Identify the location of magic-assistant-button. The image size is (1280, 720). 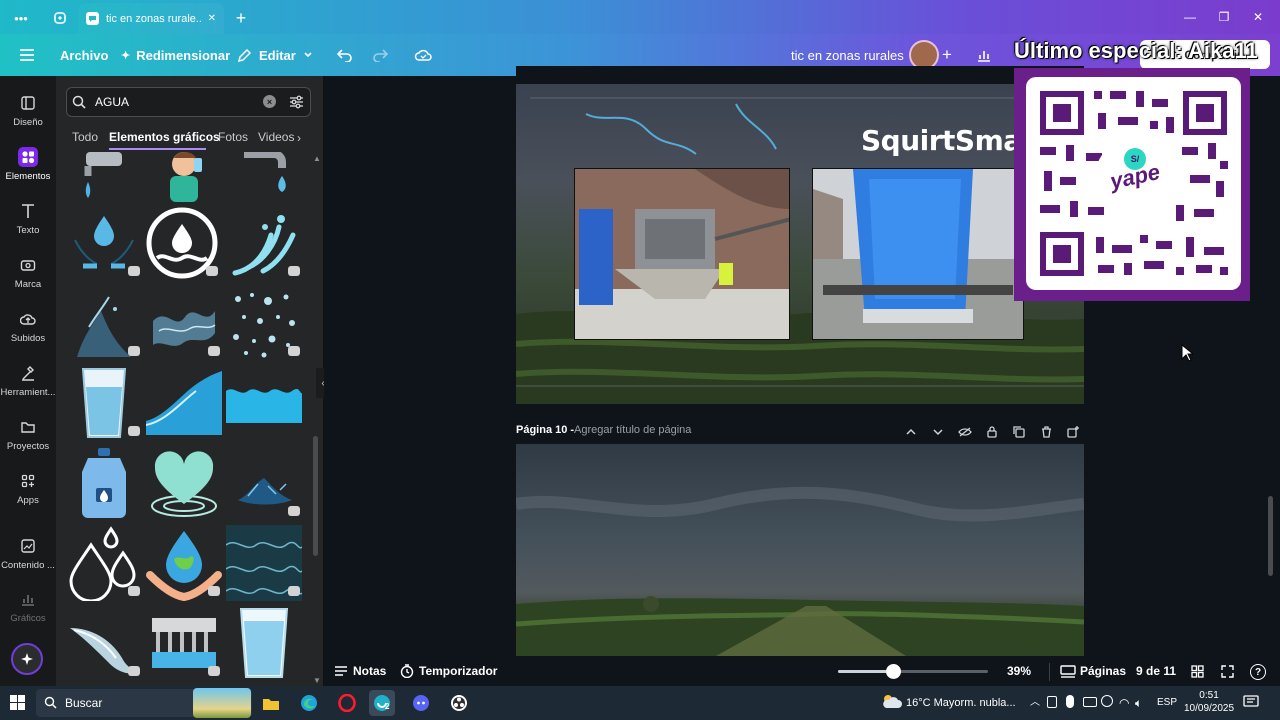
(27, 659).